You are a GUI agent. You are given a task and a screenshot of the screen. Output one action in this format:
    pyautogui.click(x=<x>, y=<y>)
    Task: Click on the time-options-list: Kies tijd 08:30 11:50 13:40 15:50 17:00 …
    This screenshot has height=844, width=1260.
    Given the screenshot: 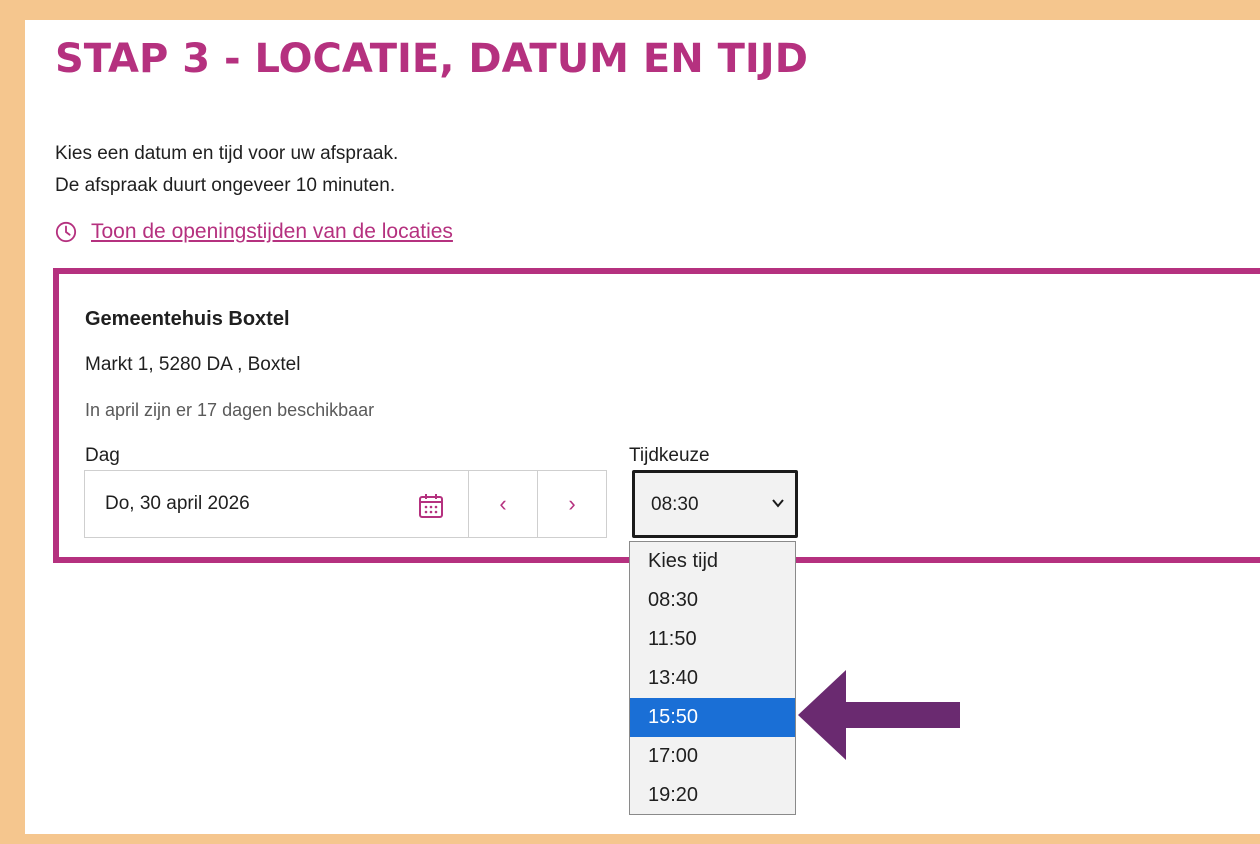 What is the action you would take?
    pyautogui.click(x=712, y=678)
    